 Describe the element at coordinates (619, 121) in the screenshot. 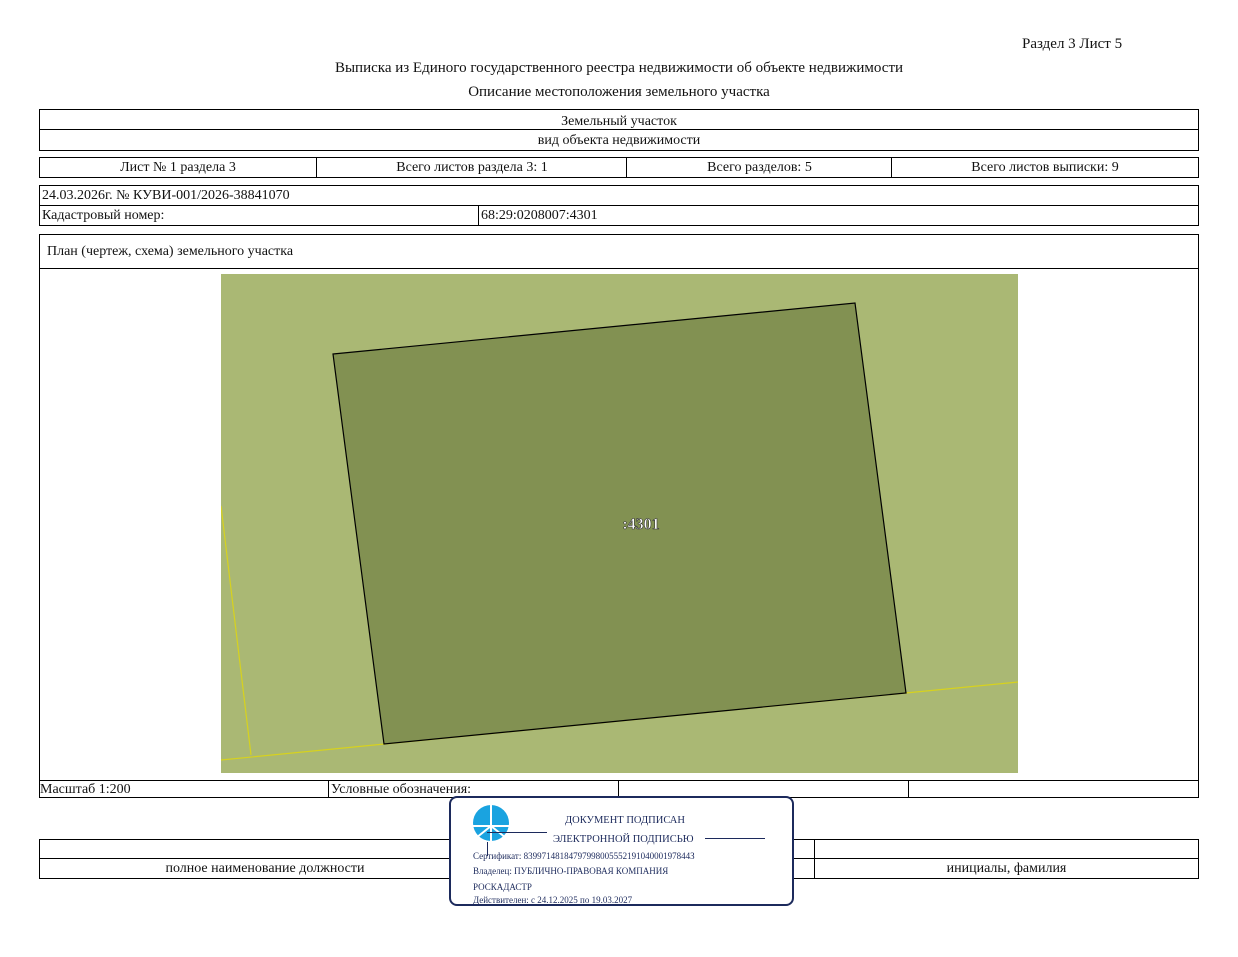

I see `object-type-value: Земельный участок` at that location.